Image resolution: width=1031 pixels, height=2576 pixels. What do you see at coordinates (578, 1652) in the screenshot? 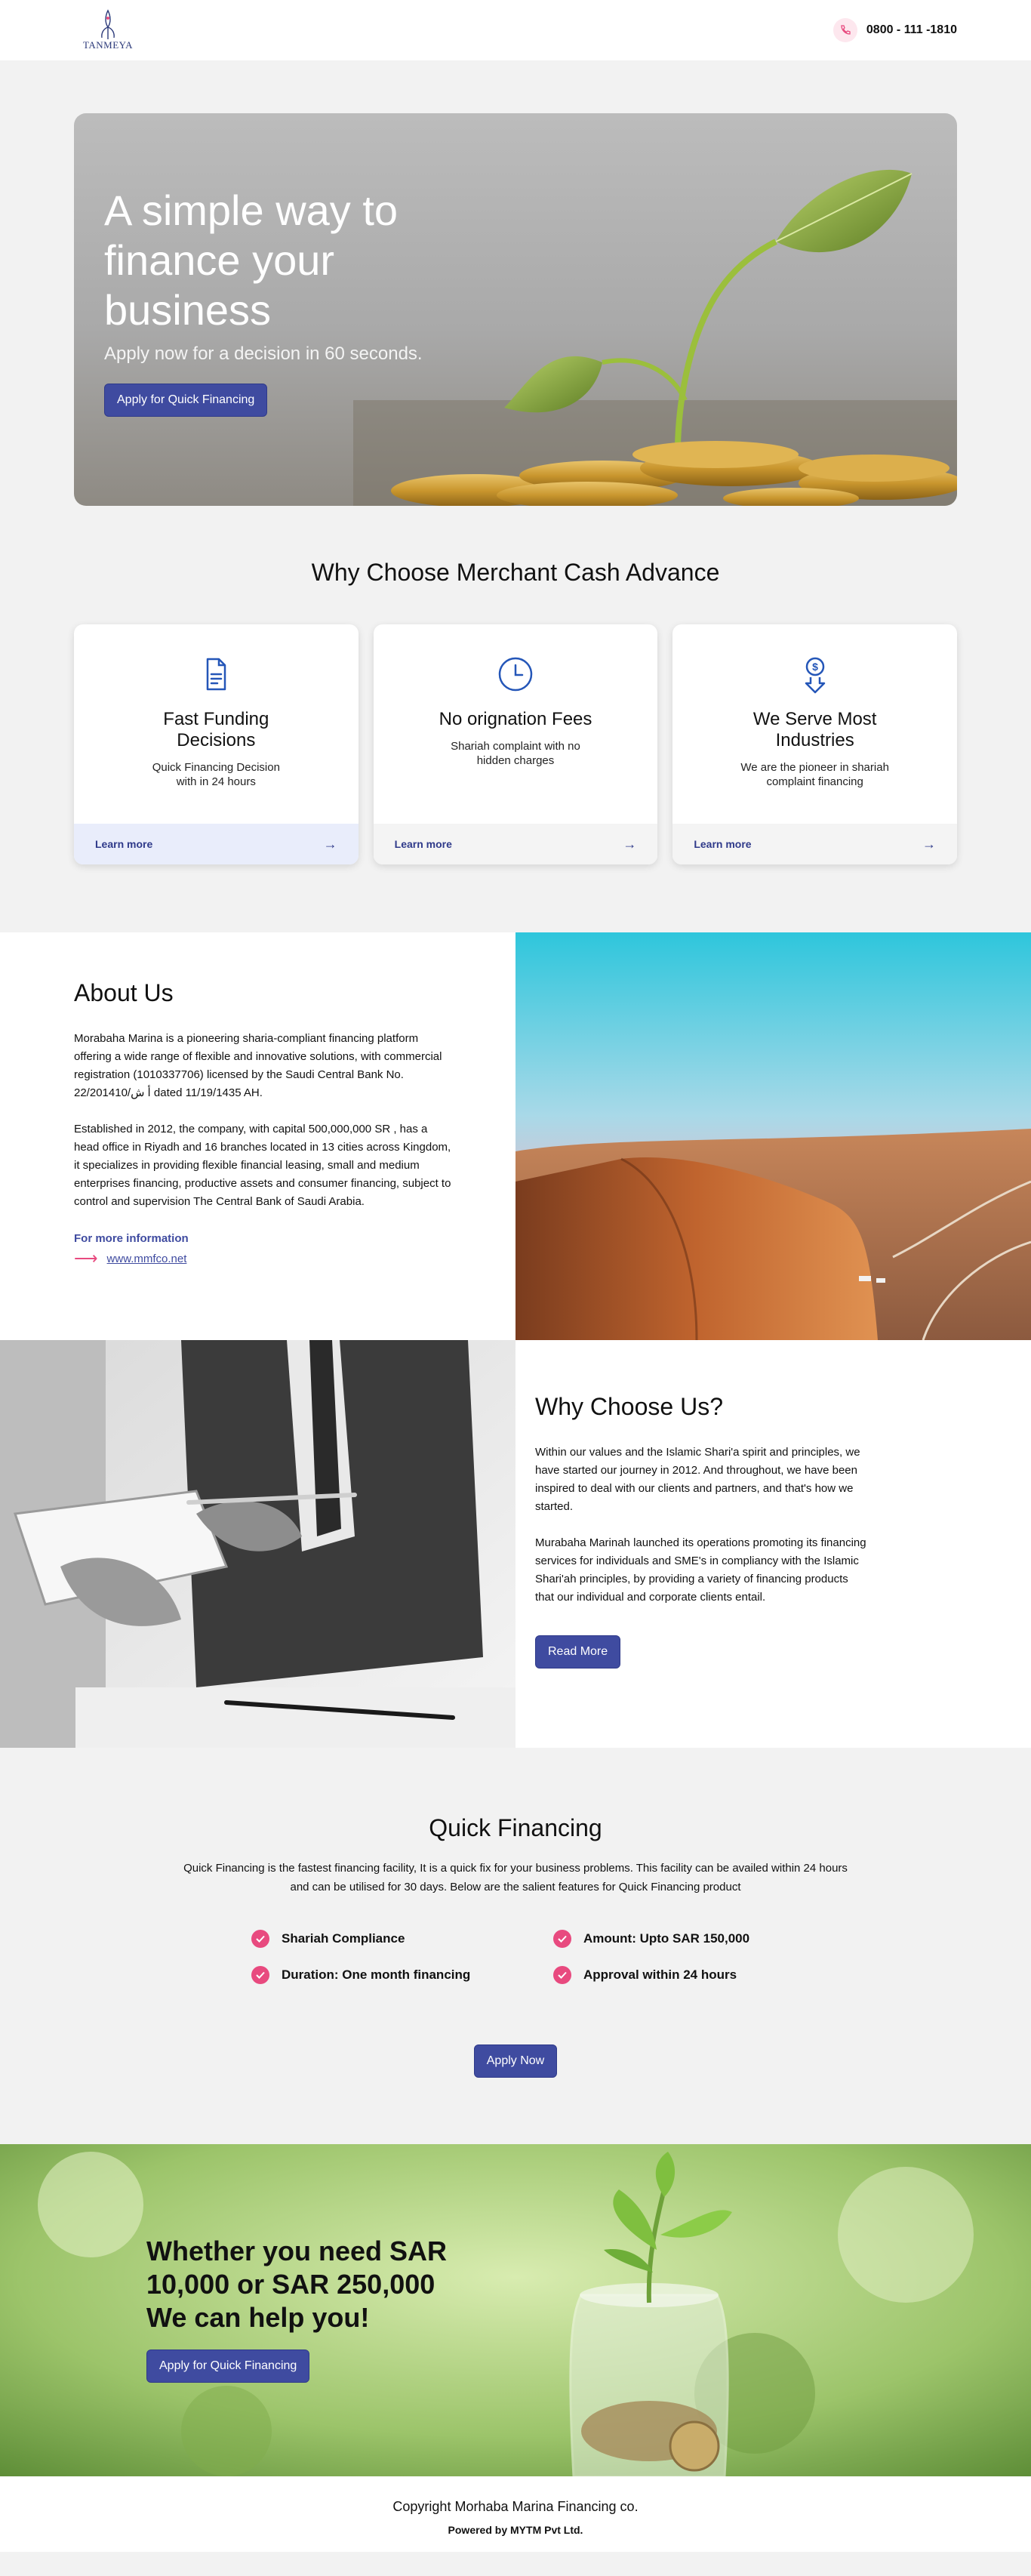
I see `read-more-button: Read More` at bounding box center [578, 1652].